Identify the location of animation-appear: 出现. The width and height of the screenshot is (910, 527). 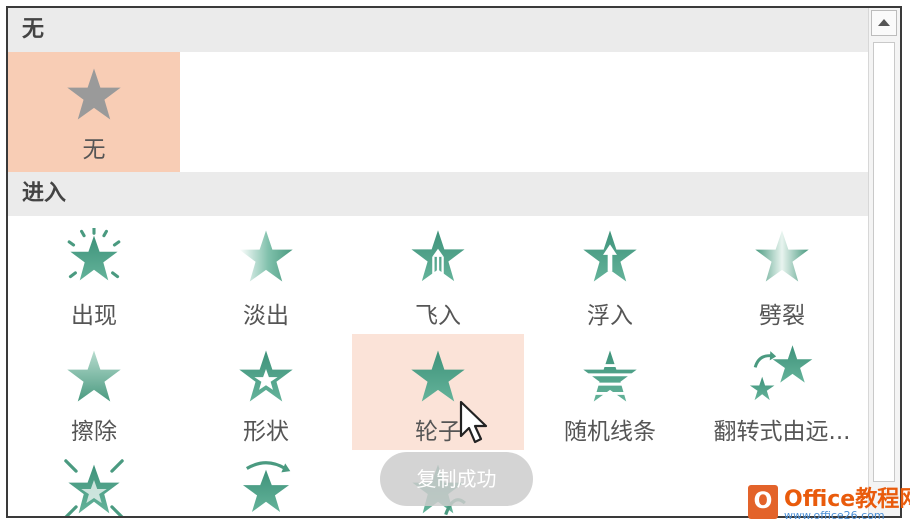
(94, 275).